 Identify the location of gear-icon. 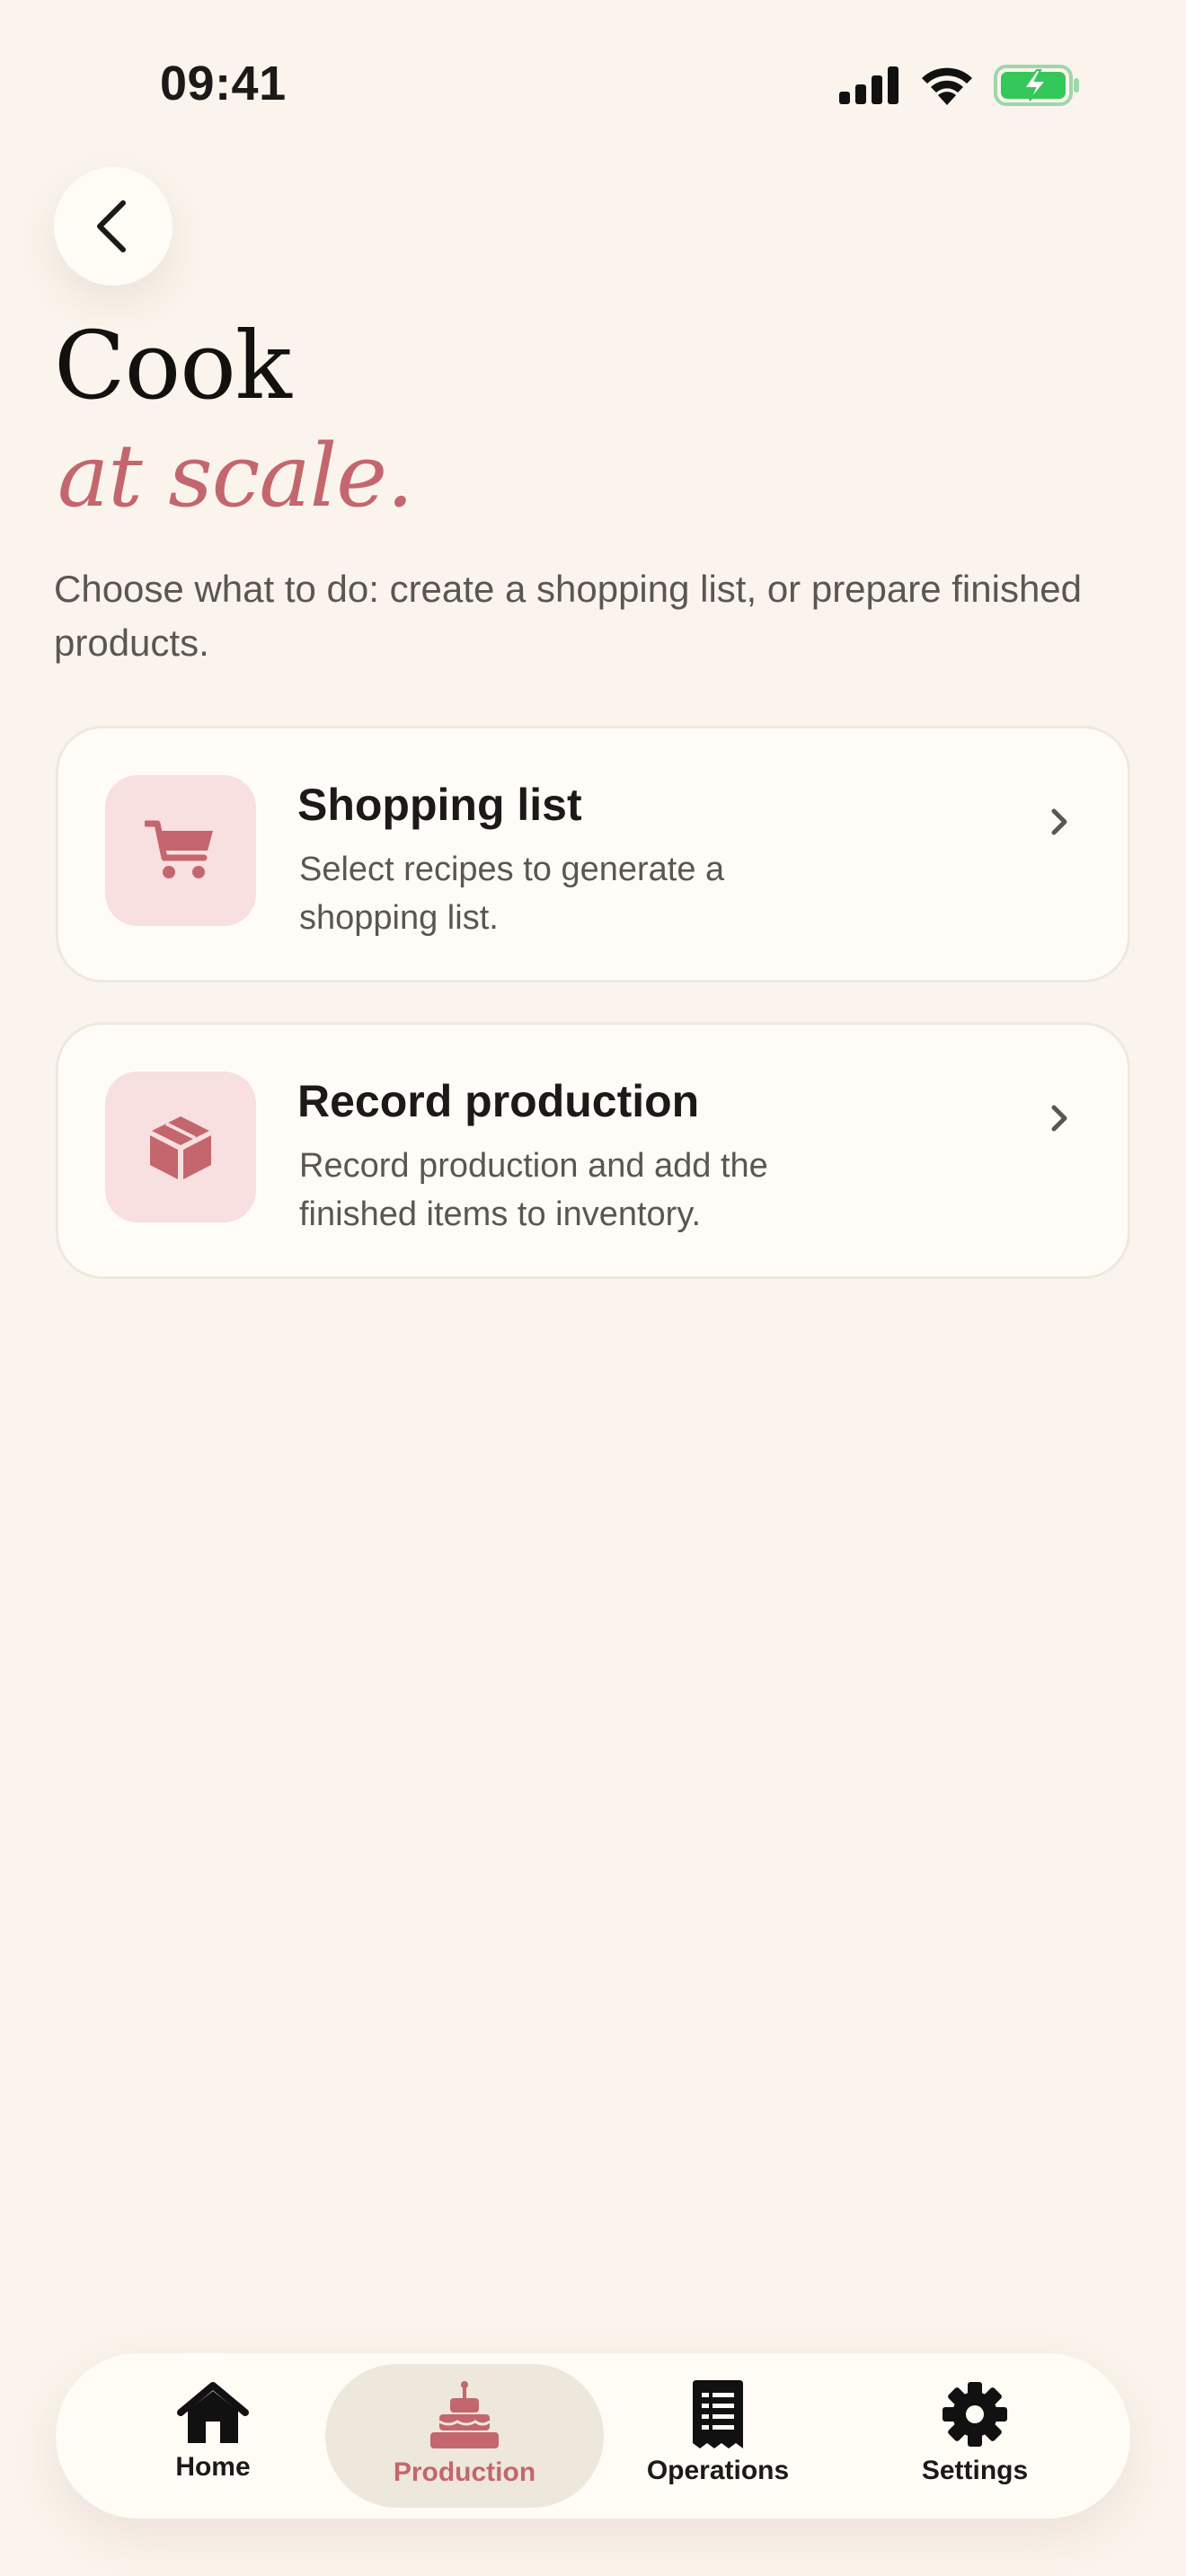
(975, 2414).